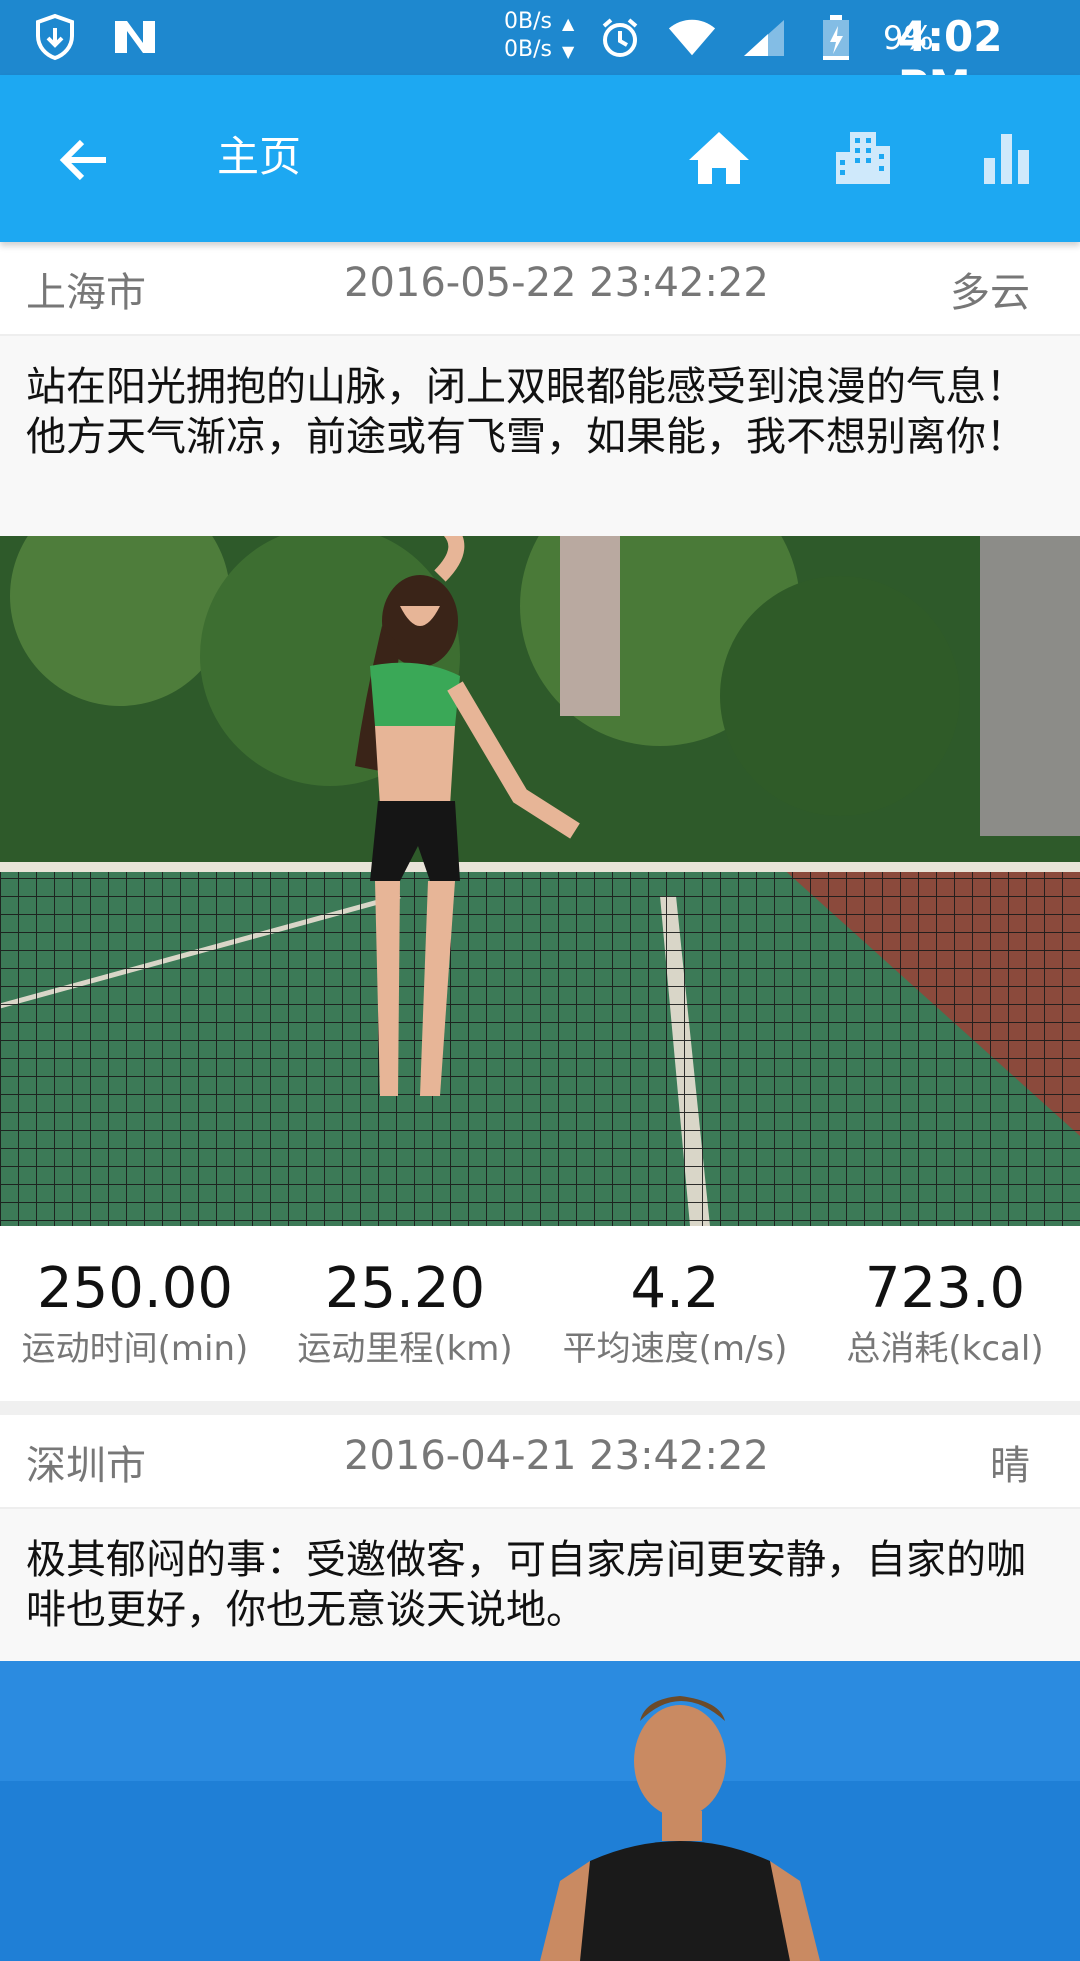  I want to click on stat-duration: 250.00 运动时间(min), so click(135, 1313).